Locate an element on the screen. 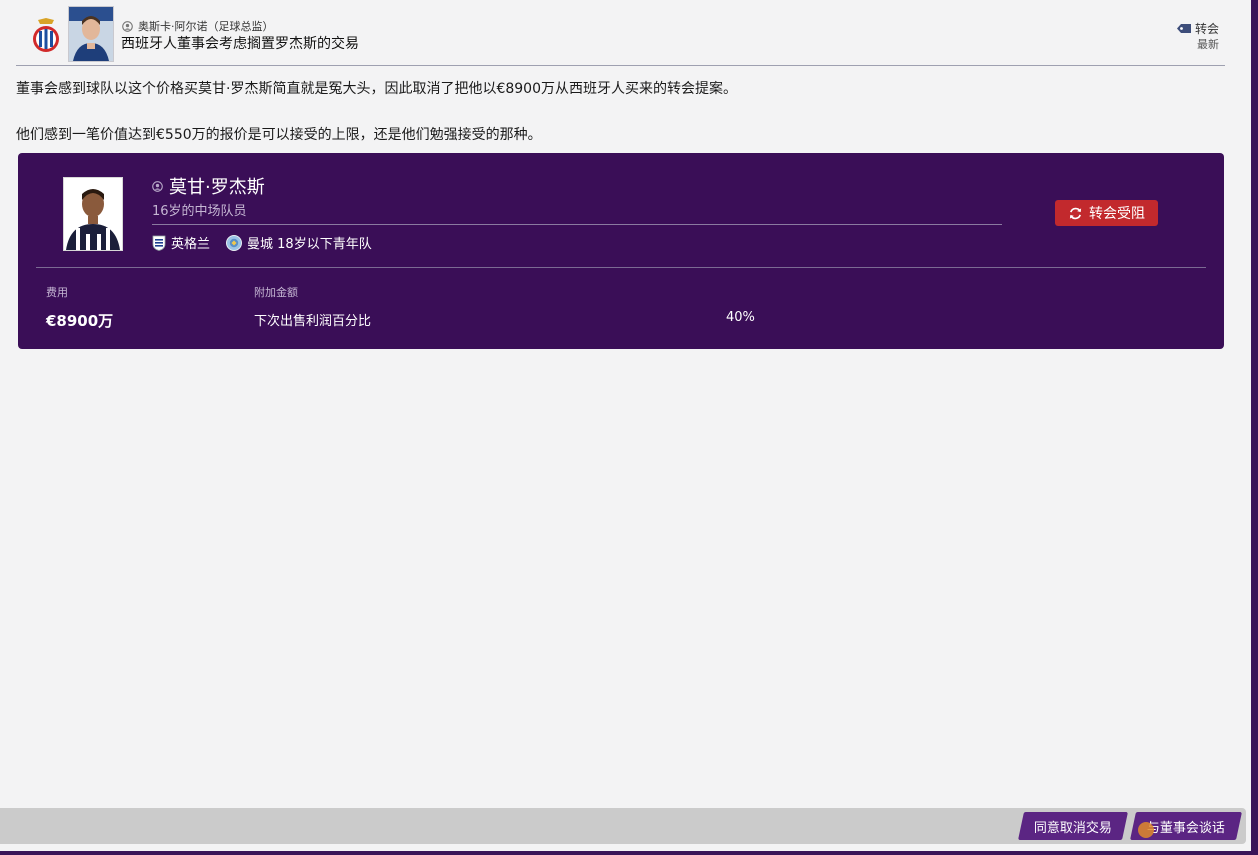 The height and width of the screenshot is (855, 1258). card-divider is located at coordinates (621, 267).